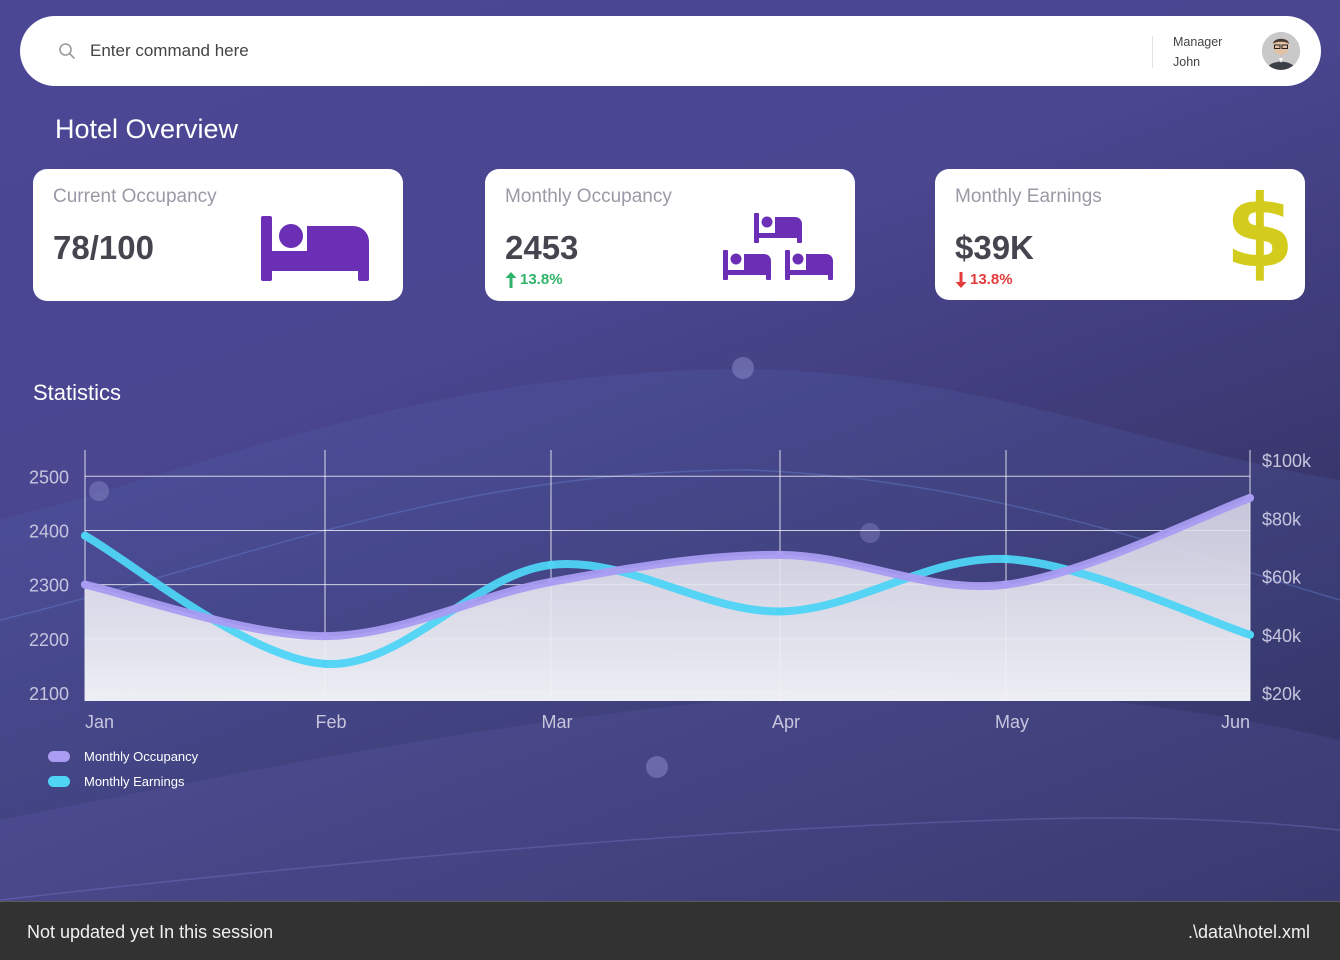 This screenshot has height=960, width=1340. What do you see at coordinates (1028, 196) in the screenshot?
I see `card-label: Monthly Earnings` at bounding box center [1028, 196].